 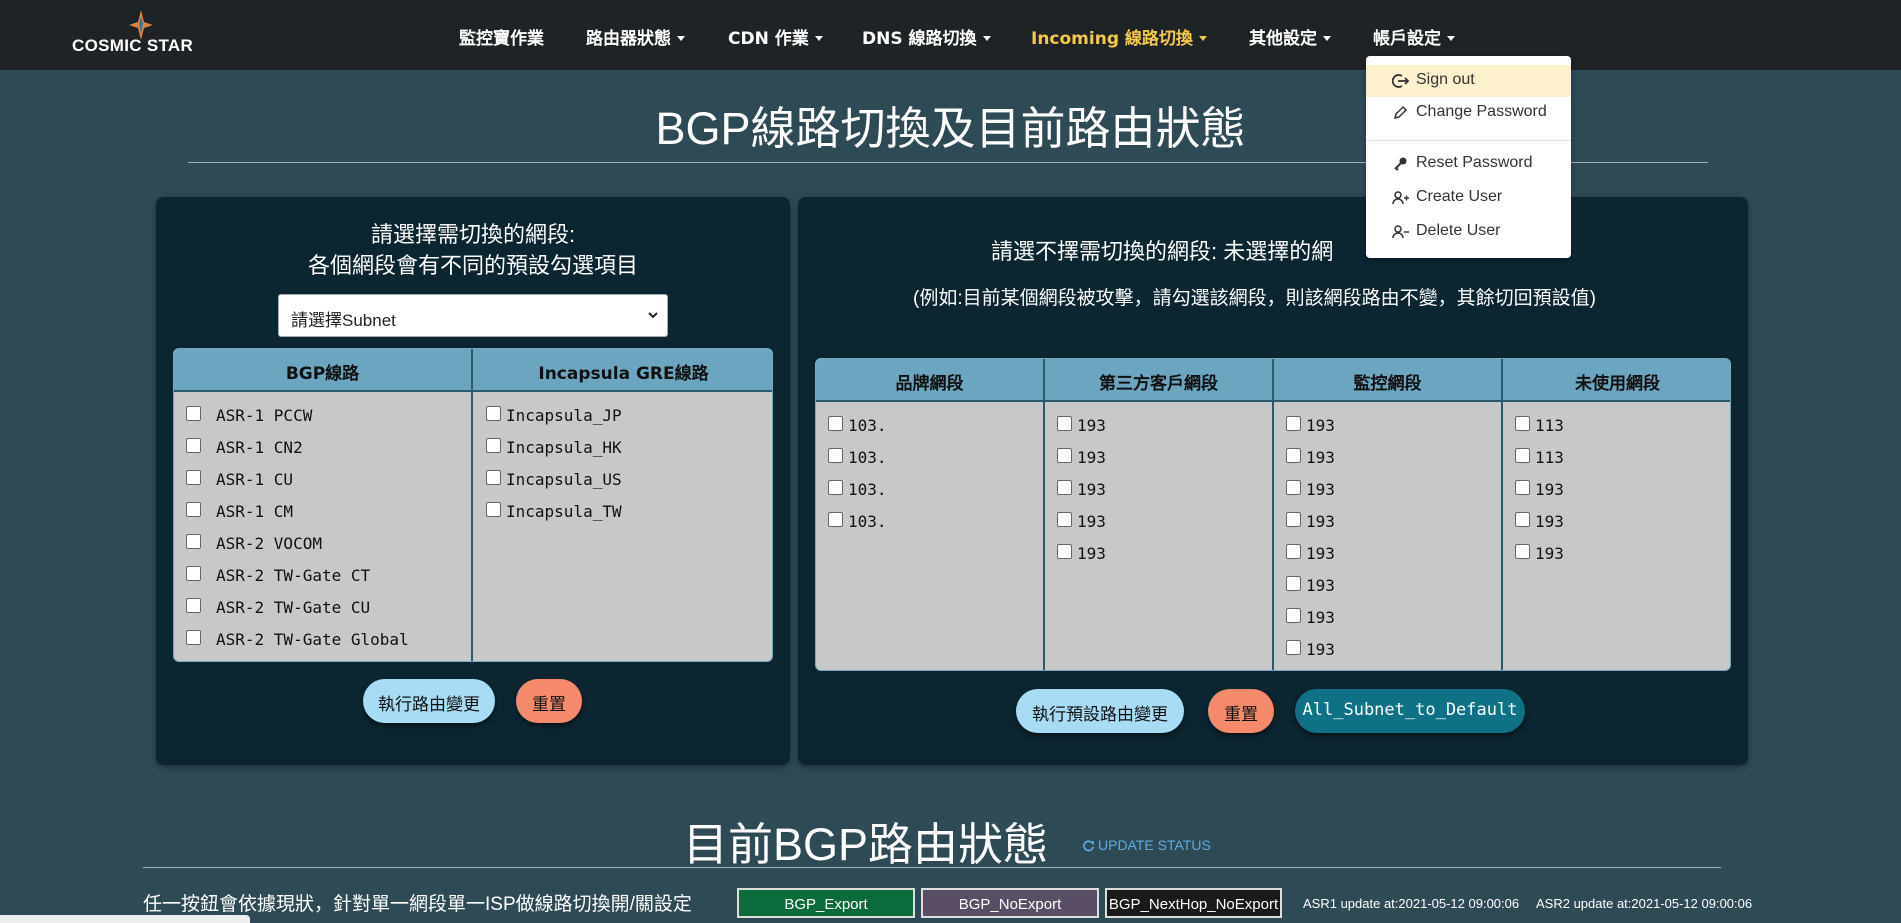 I want to click on reset-password-menu-item: Reset Password, so click(x=1468, y=164).